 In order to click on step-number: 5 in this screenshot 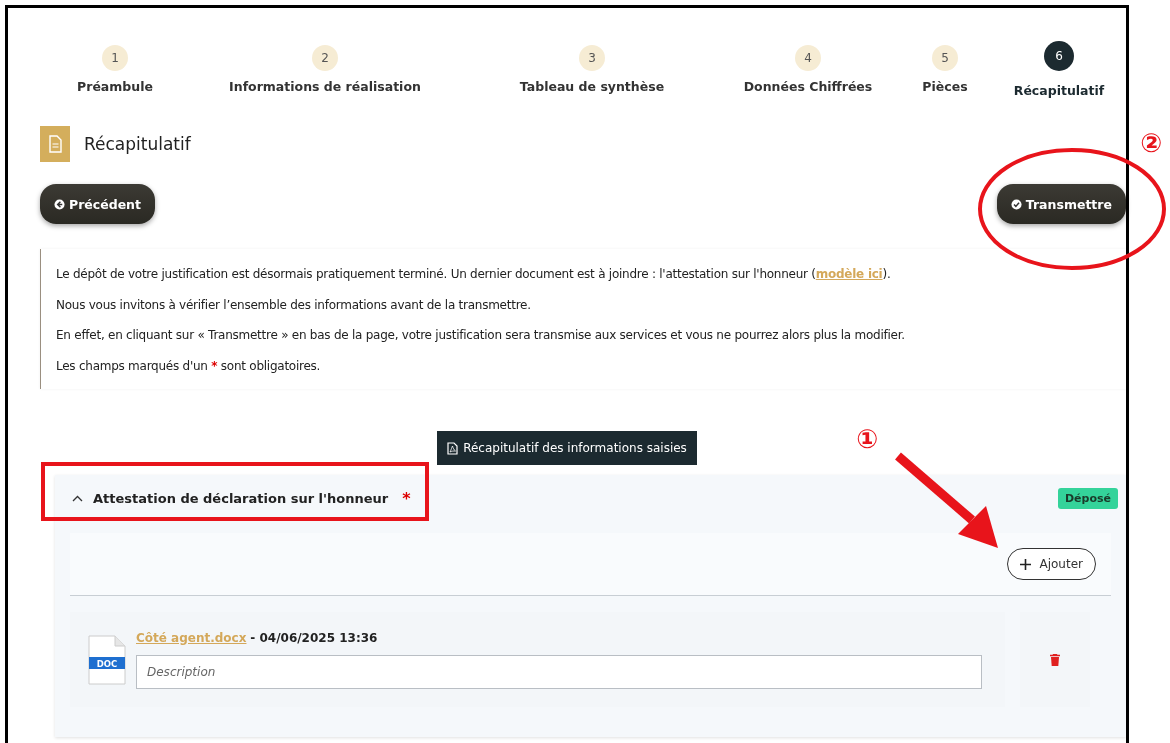, I will do `click(945, 58)`.